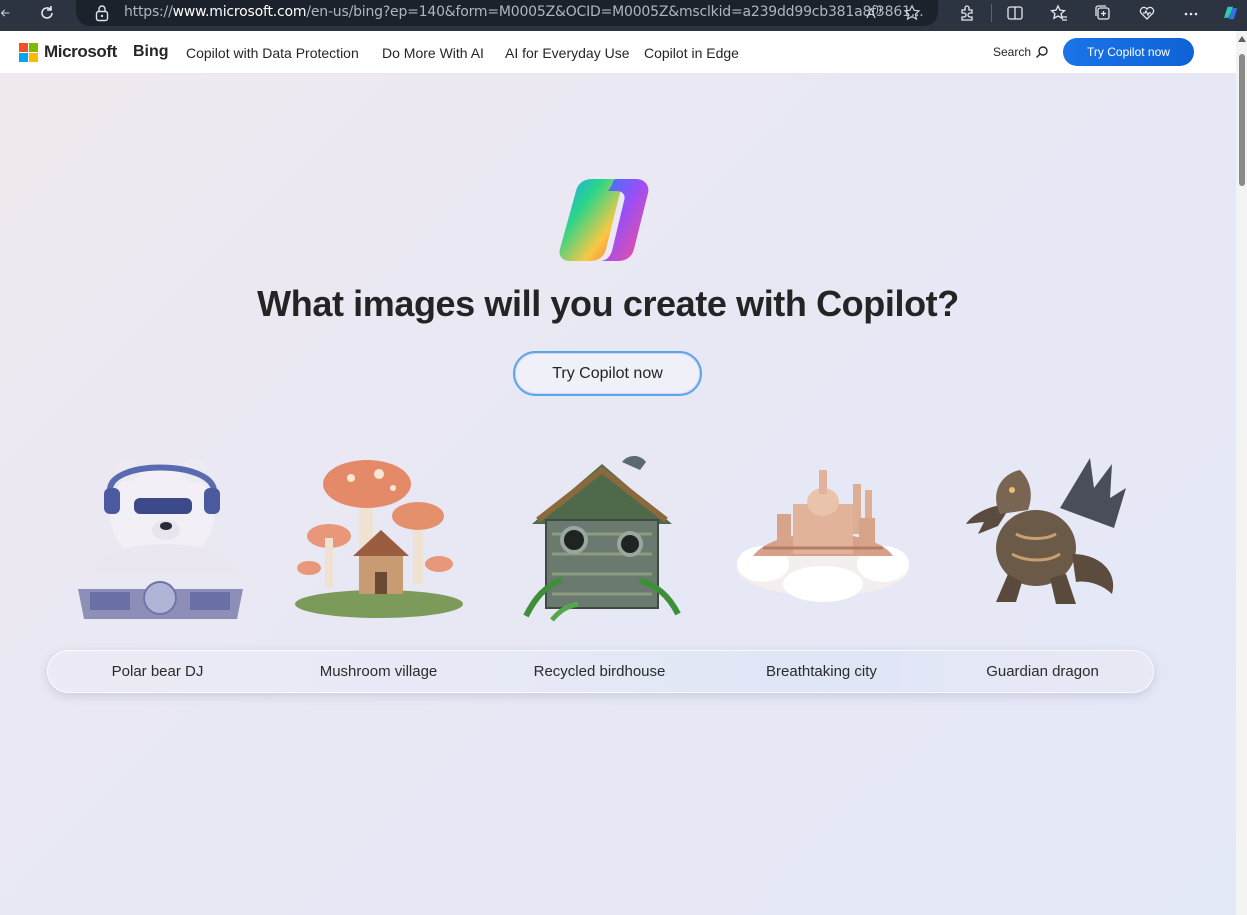 The height and width of the screenshot is (915, 1247). What do you see at coordinates (1242, 120) in the screenshot?
I see `scroll-thumb` at bounding box center [1242, 120].